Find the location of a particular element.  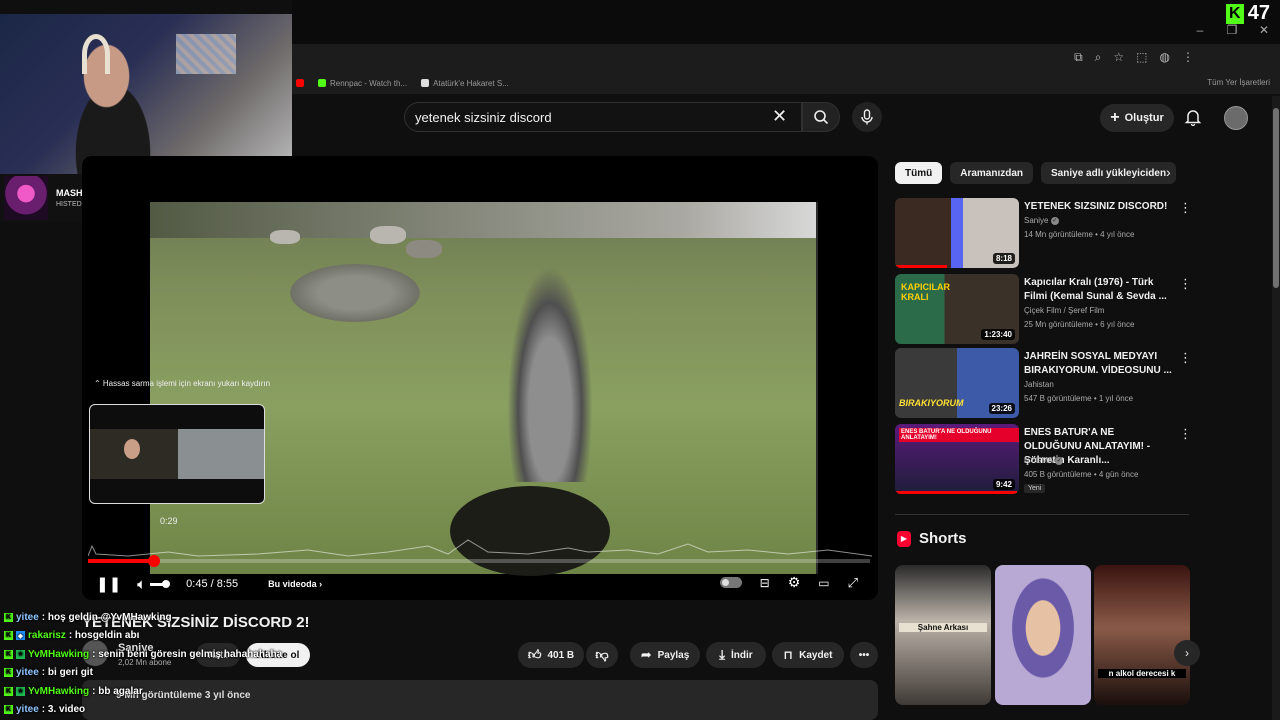

thumbs-down-icon: 👎︎ is located at coordinates (602, 654).